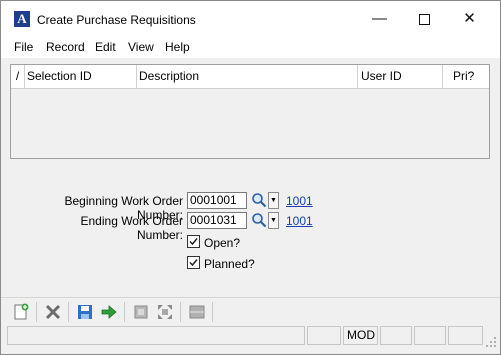 The height and width of the screenshot is (355, 501). I want to click on menu-bar: File Record Edit View Help, so click(250, 47).